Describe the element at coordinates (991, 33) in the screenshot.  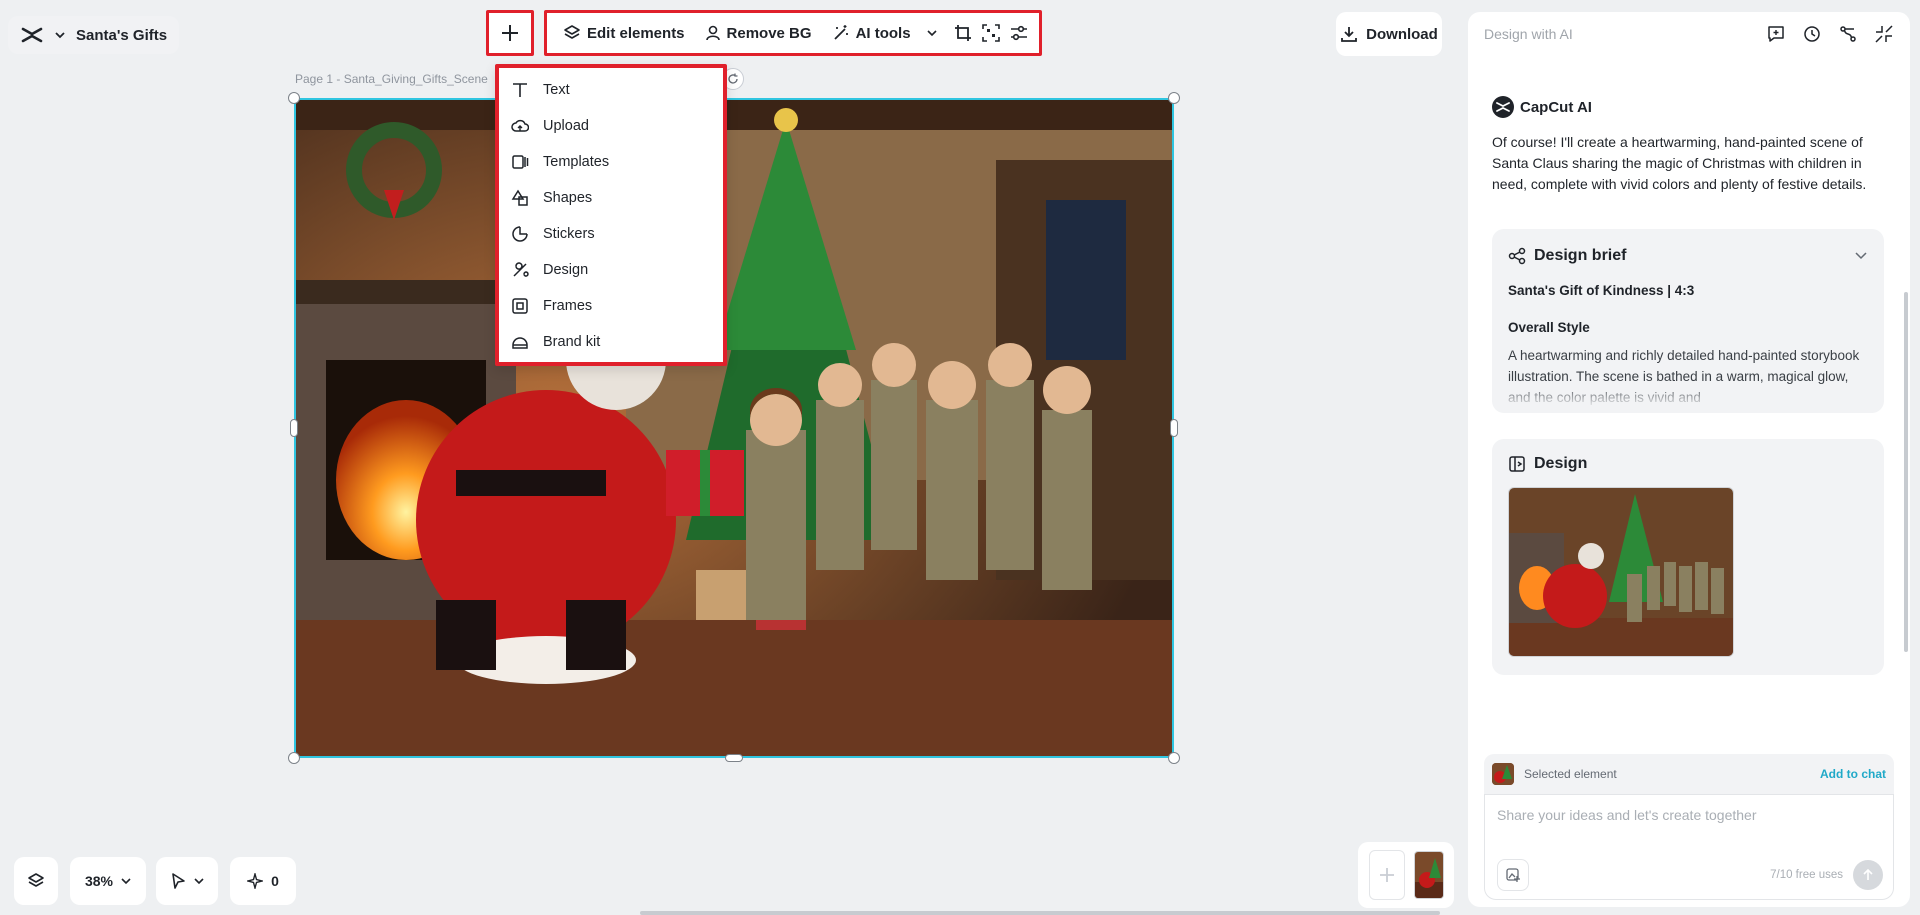
I see `scan-icon` at that location.